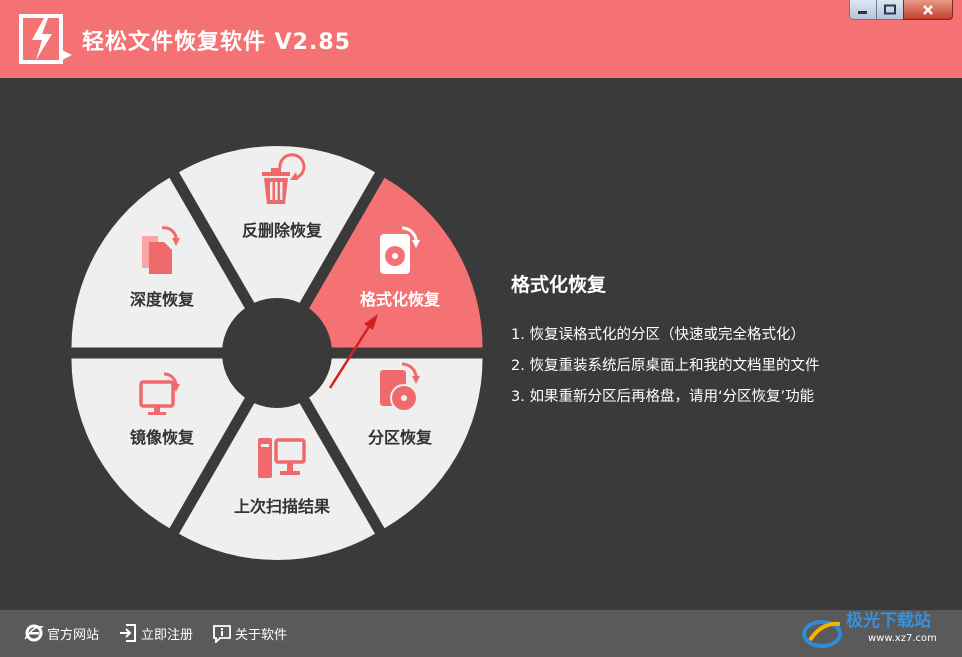  What do you see at coordinates (73, 635) in the screenshot?
I see `official-website-label: 官方网站` at bounding box center [73, 635].